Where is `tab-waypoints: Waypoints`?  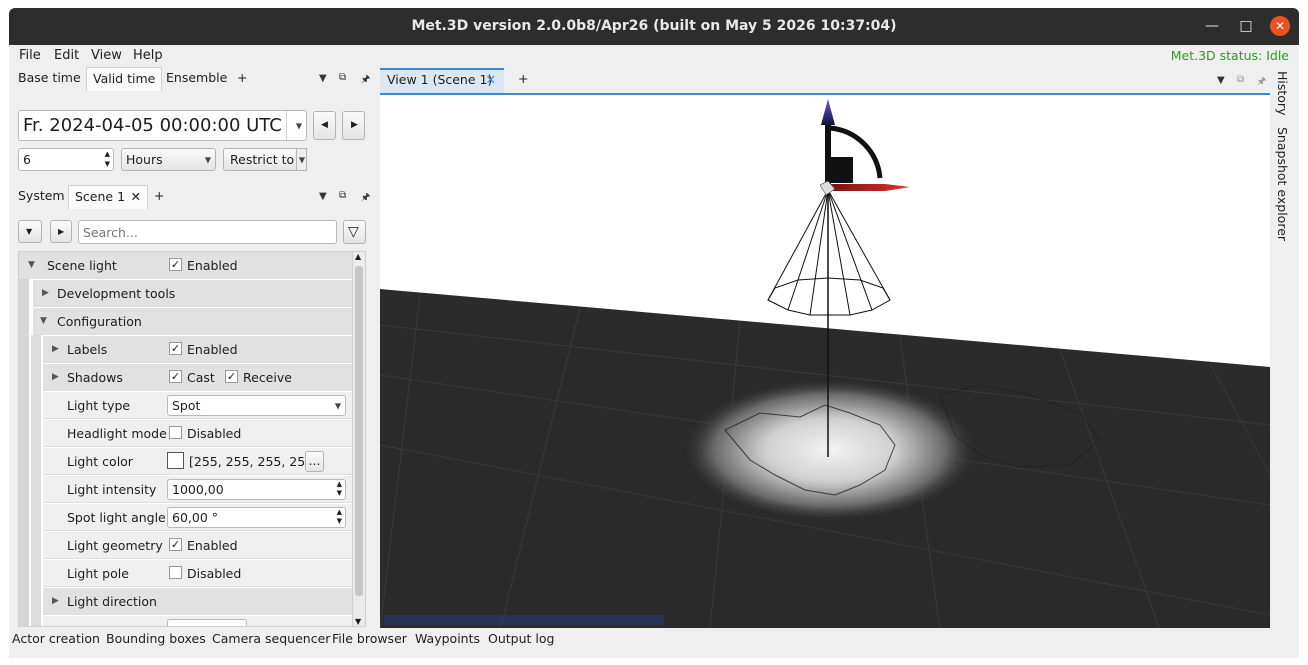 tab-waypoints: Waypoints is located at coordinates (447, 638).